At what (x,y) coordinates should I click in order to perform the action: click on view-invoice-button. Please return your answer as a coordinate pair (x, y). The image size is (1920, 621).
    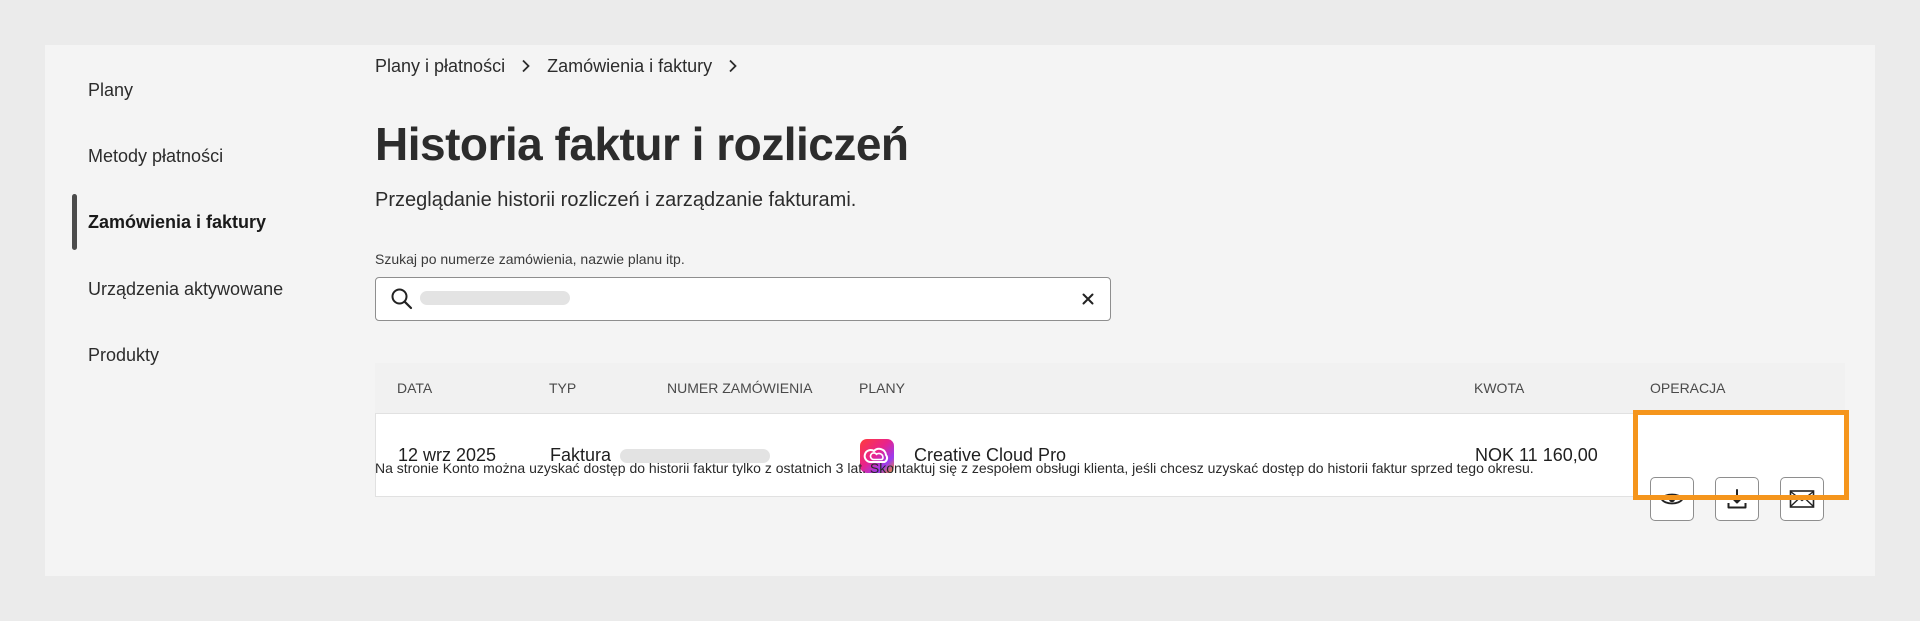
    Looking at the image, I should click on (1672, 499).